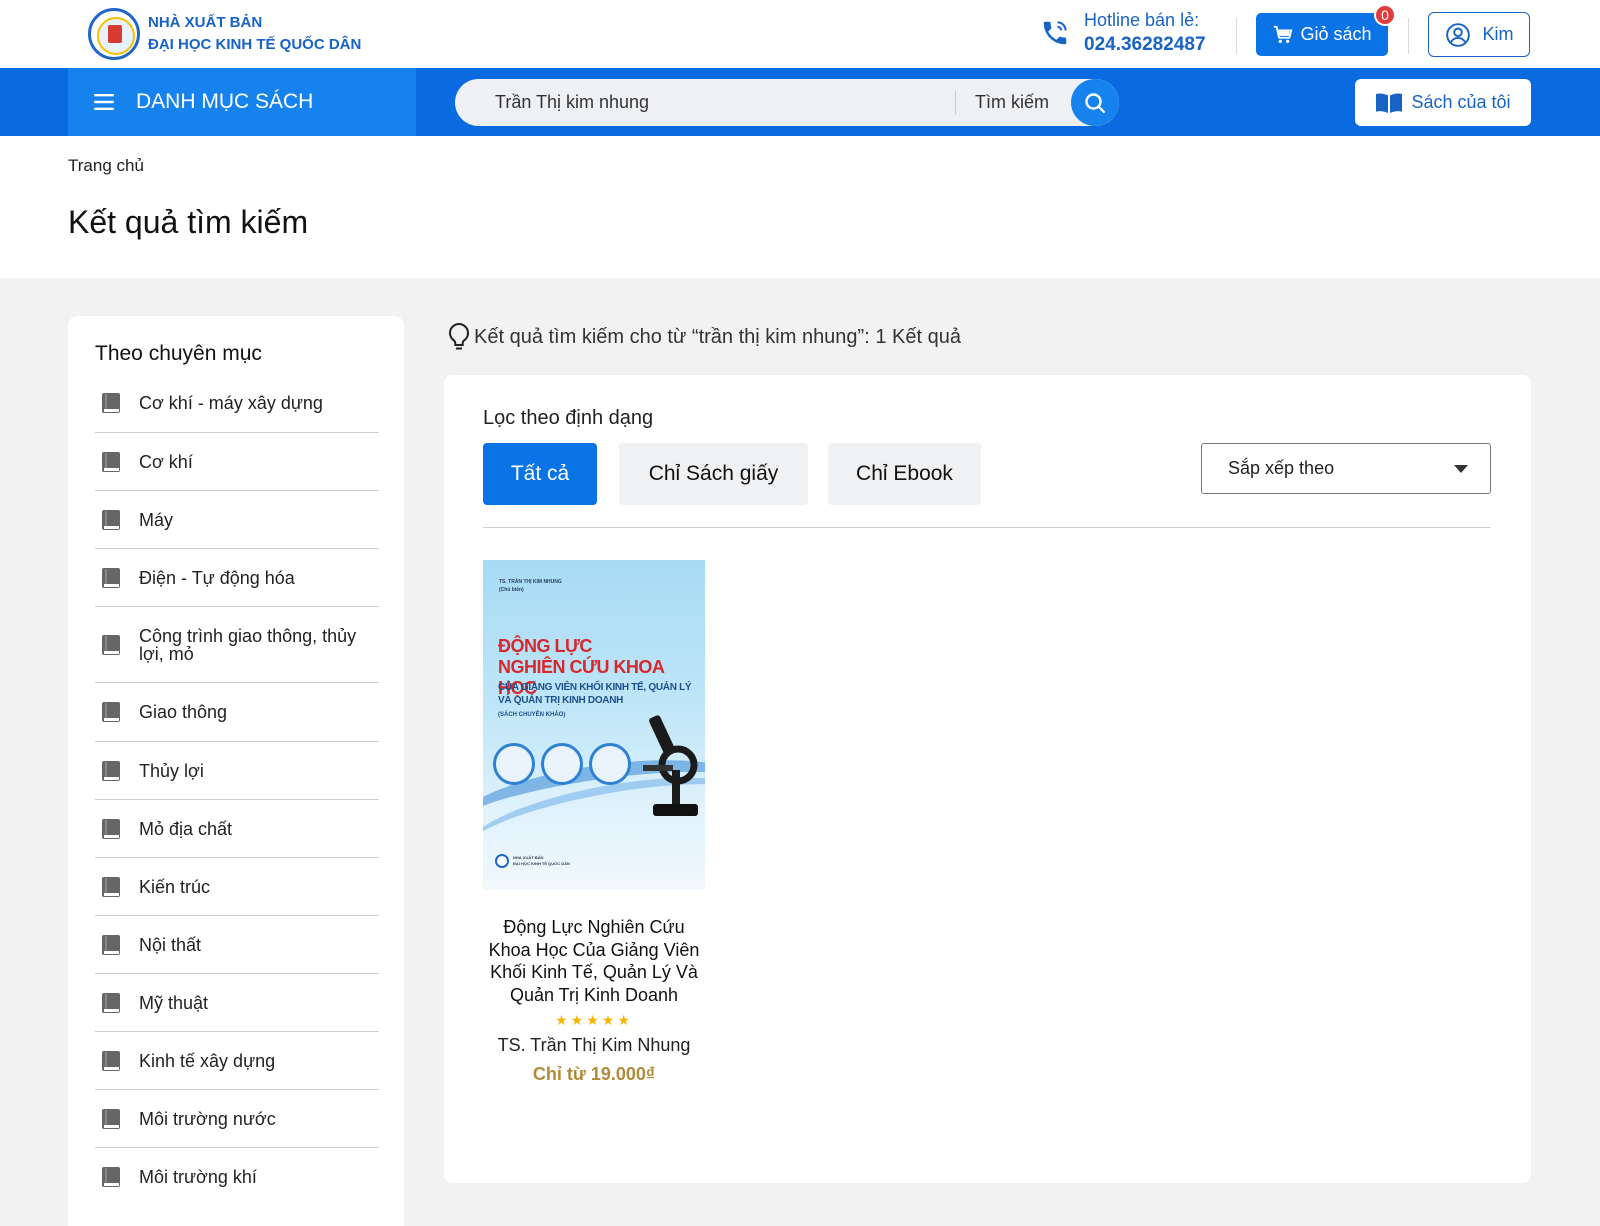  Describe the element at coordinates (248, 644) in the screenshot. I see `sidebar-item-label: Công trình giao thông, thủy lợi, mỏ` at that location.